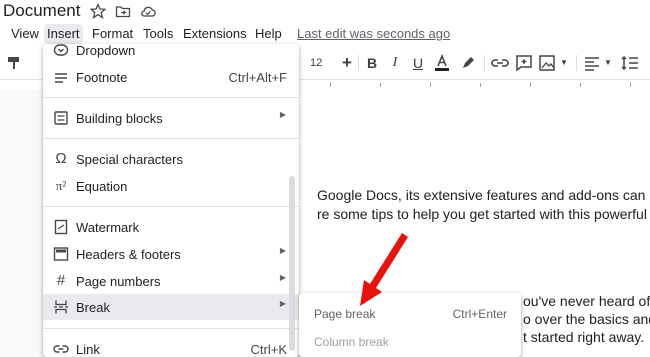  What do you see at coordinates (268, 33) in the screenshot?
I see `menu-help: Help` at bounding box center [268, 33].